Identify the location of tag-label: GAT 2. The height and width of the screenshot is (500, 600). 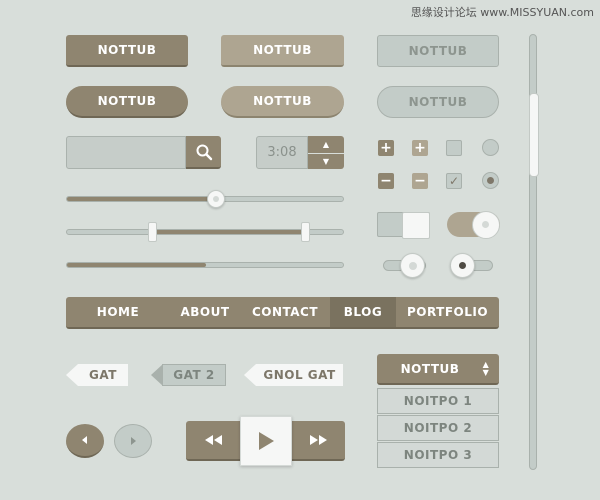
(194, 375).